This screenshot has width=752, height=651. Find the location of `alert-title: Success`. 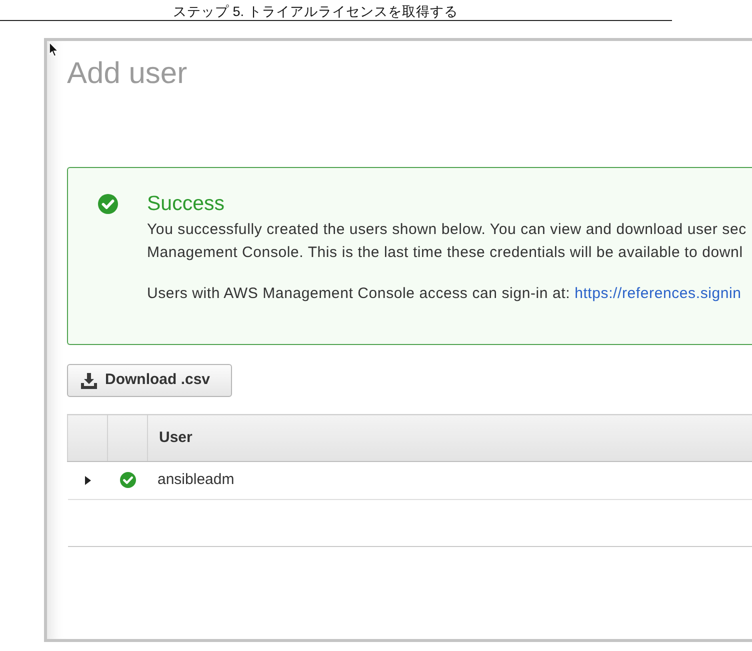

alert-title: Success is located at coordinates (185, 204).